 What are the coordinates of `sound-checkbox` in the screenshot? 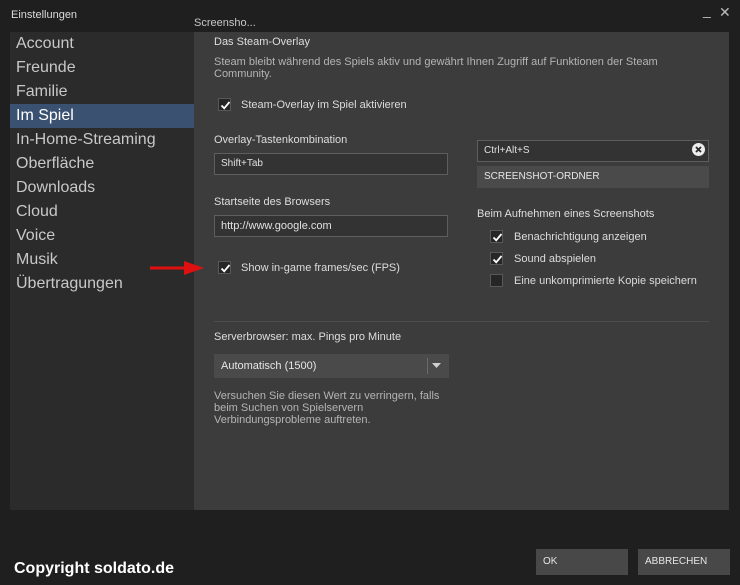 It's located at (496, 258).